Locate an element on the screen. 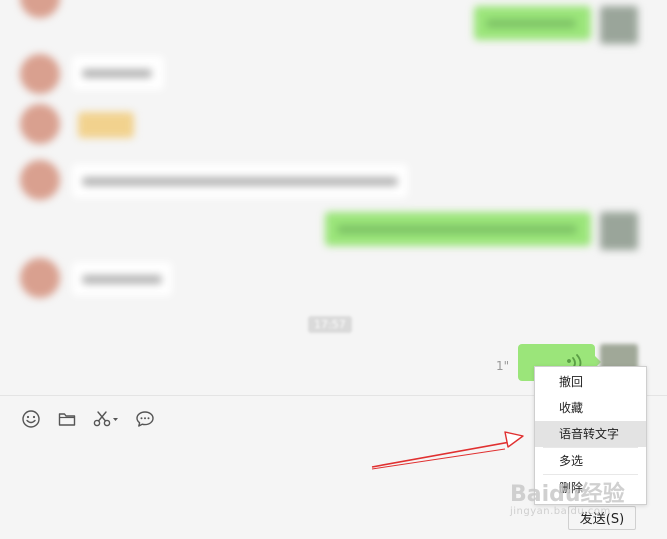 The height and width of the screenshot is (539, 667). send-file-button is located at coordinates (67, 419).